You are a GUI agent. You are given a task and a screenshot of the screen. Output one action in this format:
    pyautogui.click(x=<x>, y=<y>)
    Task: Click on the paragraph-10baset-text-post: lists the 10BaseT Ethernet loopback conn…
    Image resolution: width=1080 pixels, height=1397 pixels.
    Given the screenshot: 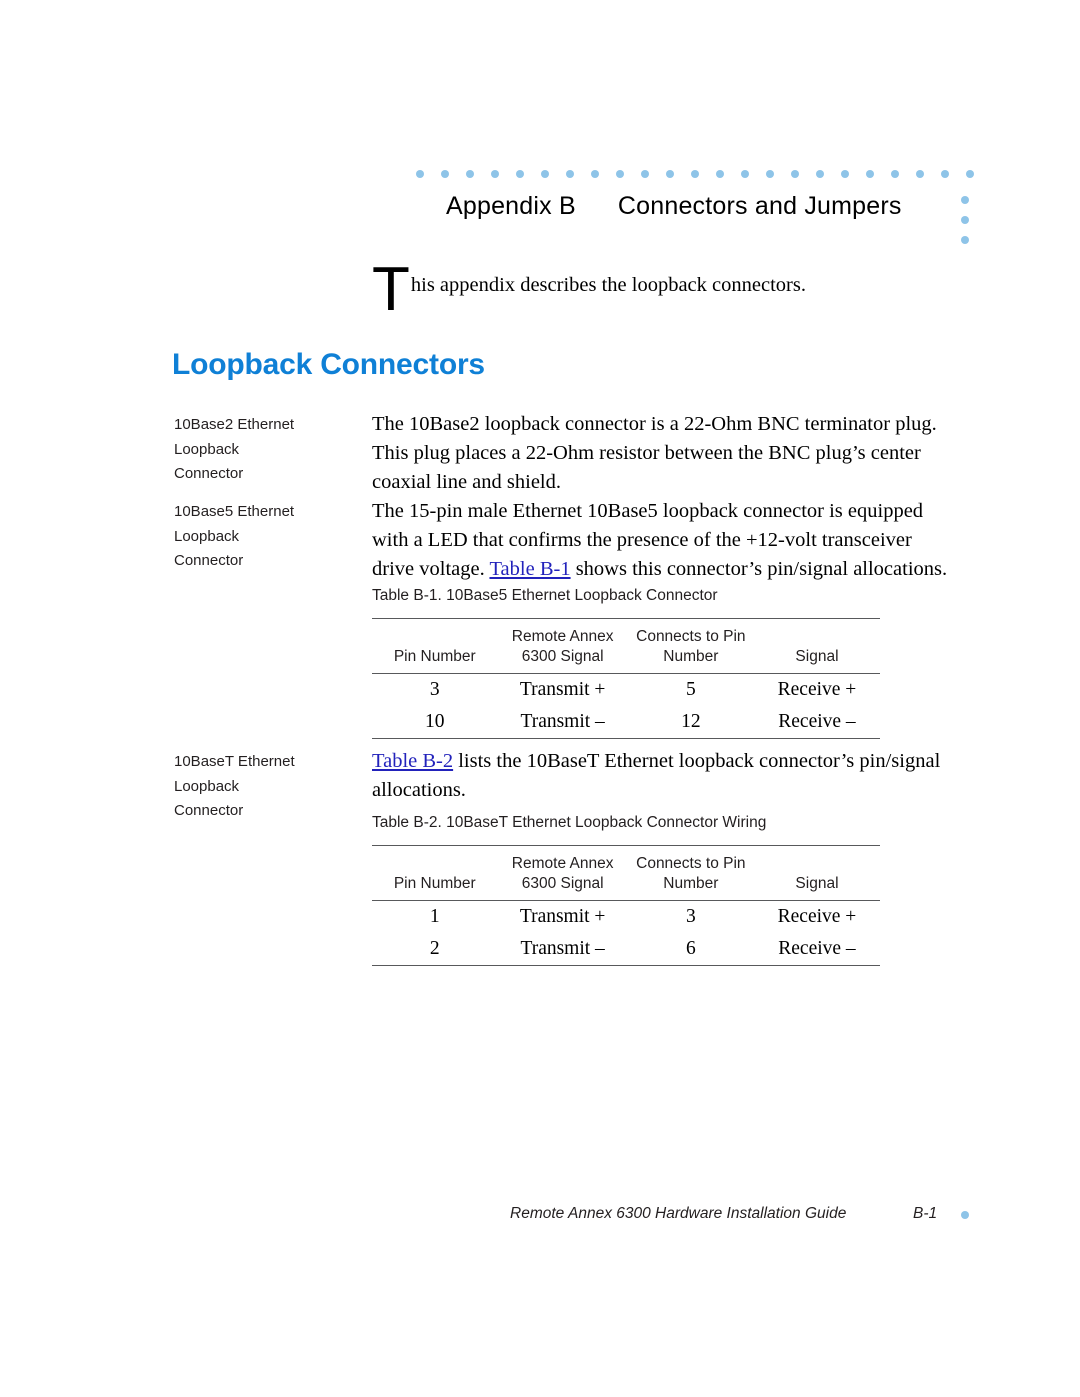 What is the action you would take?
    pyautogui.click(x=656, y=775)
    